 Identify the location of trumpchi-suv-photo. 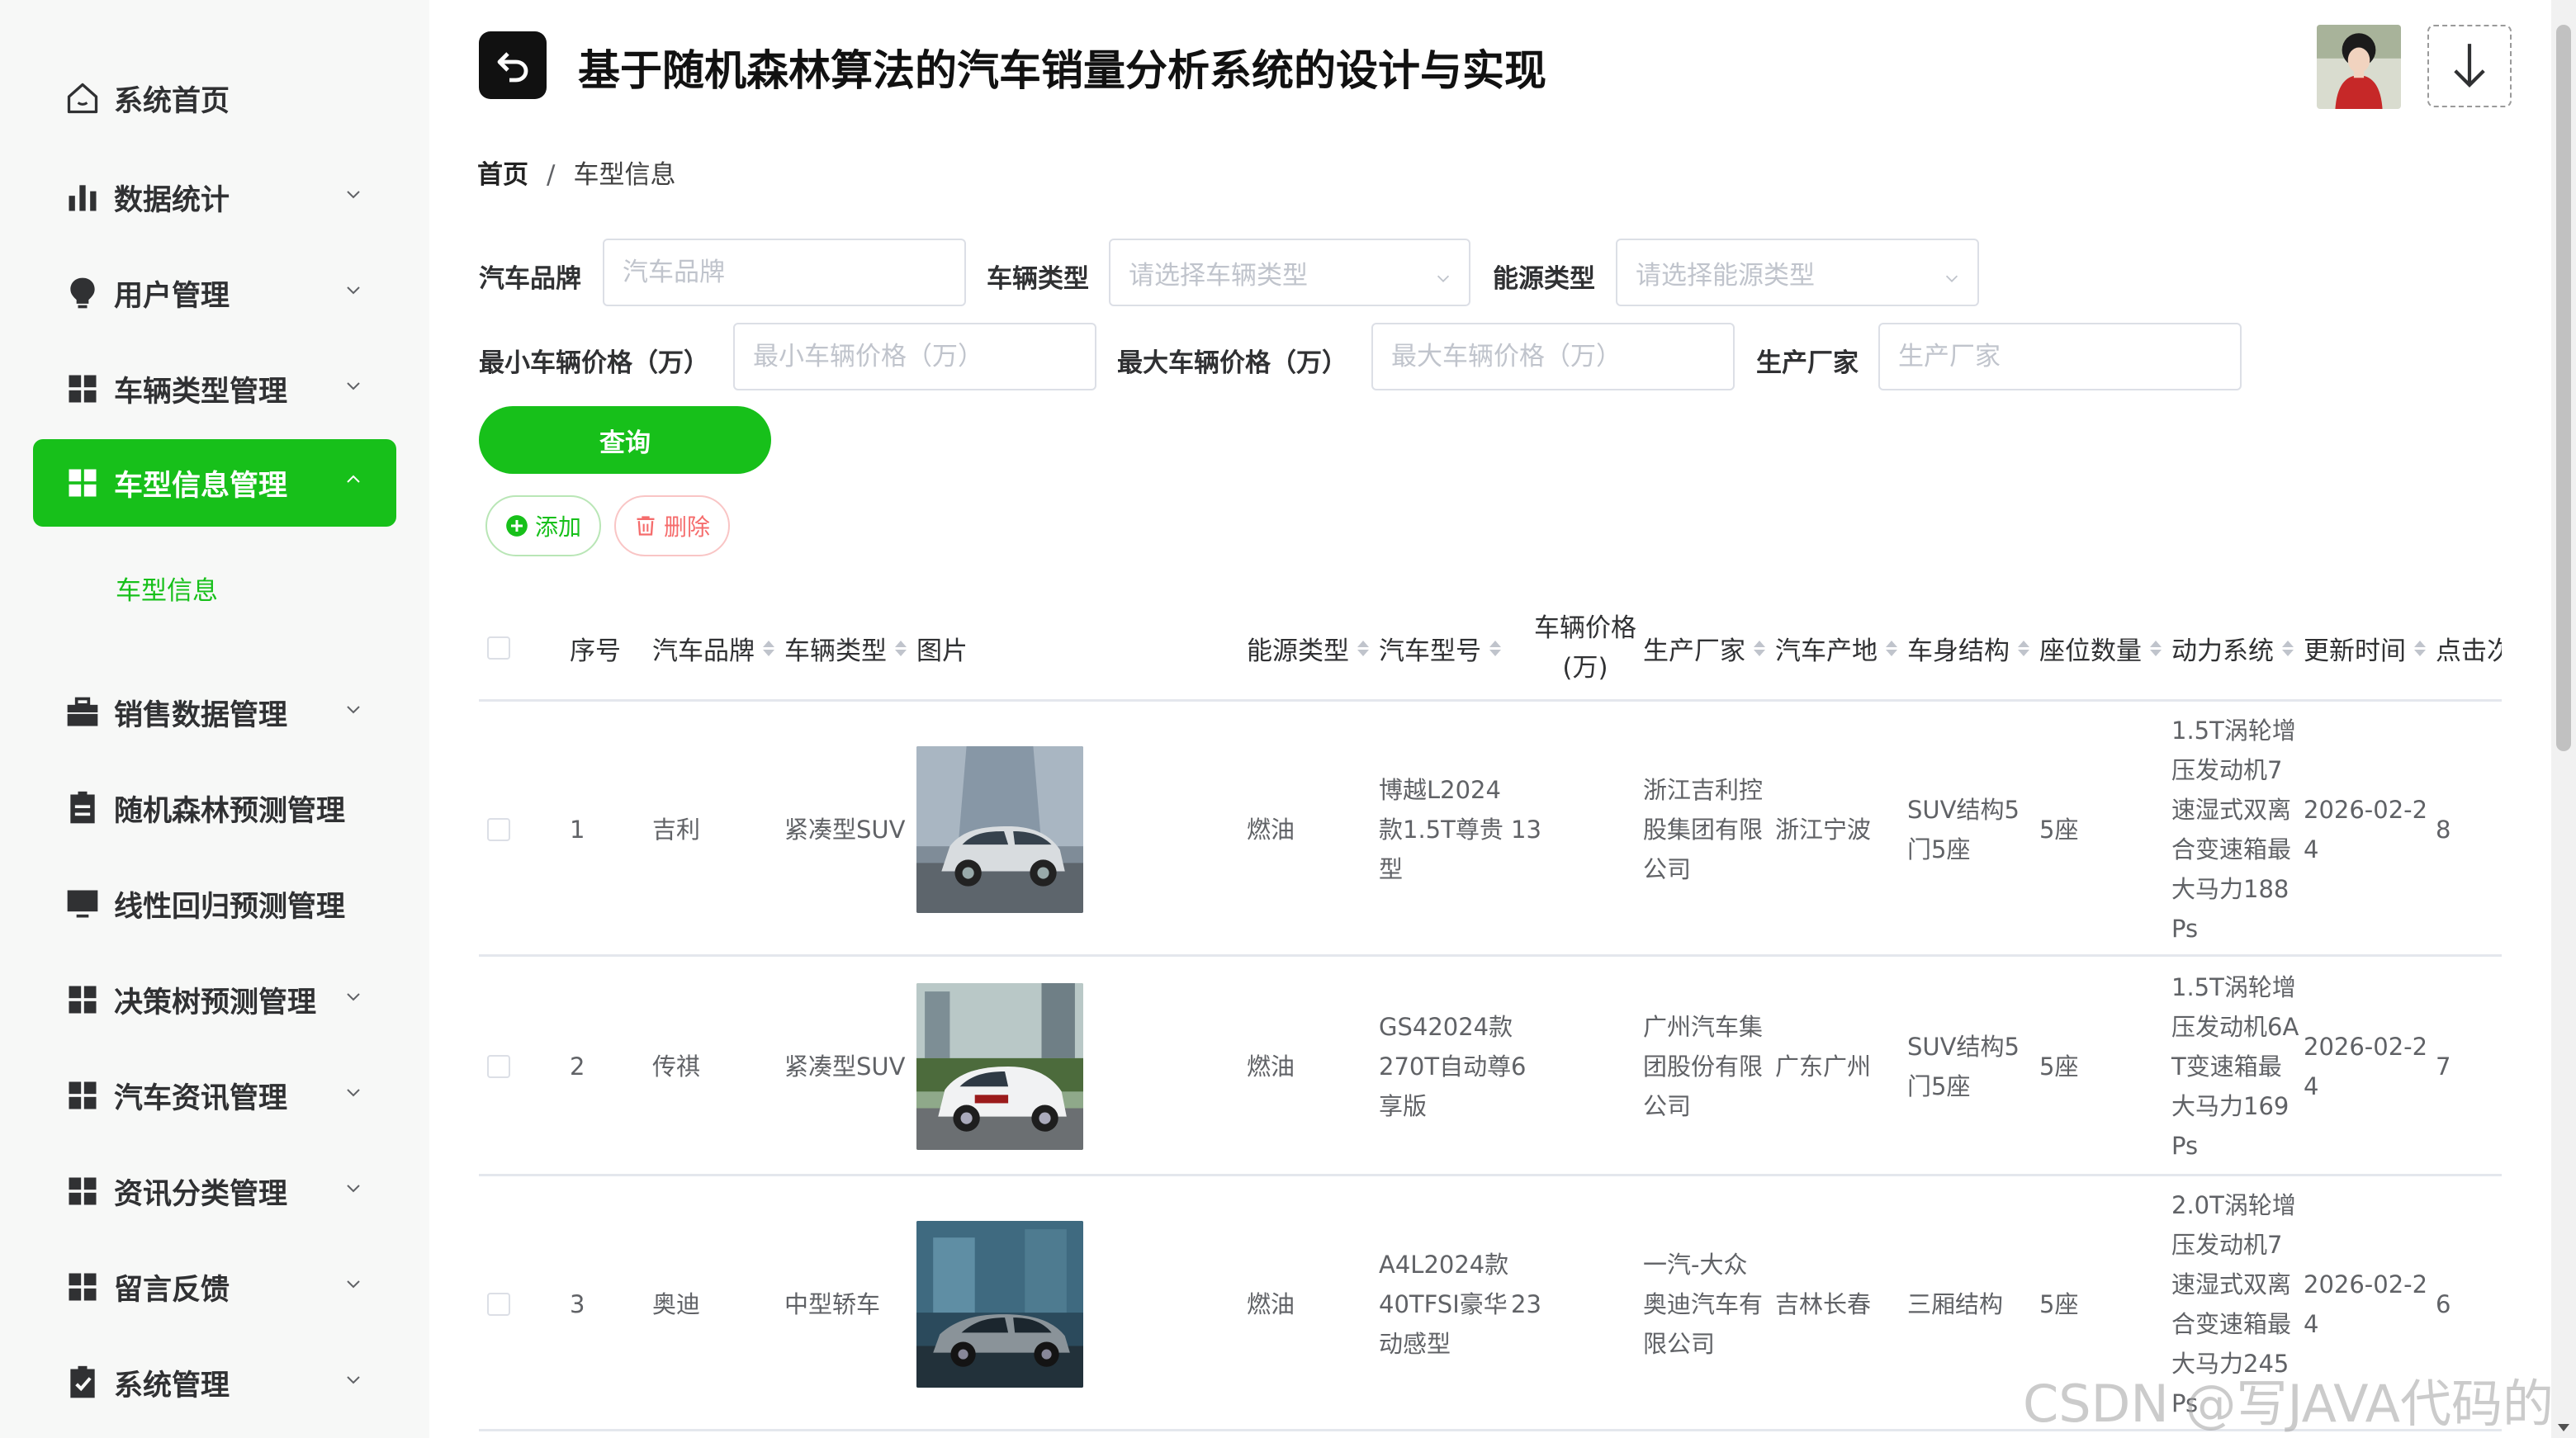
(999, 1066).